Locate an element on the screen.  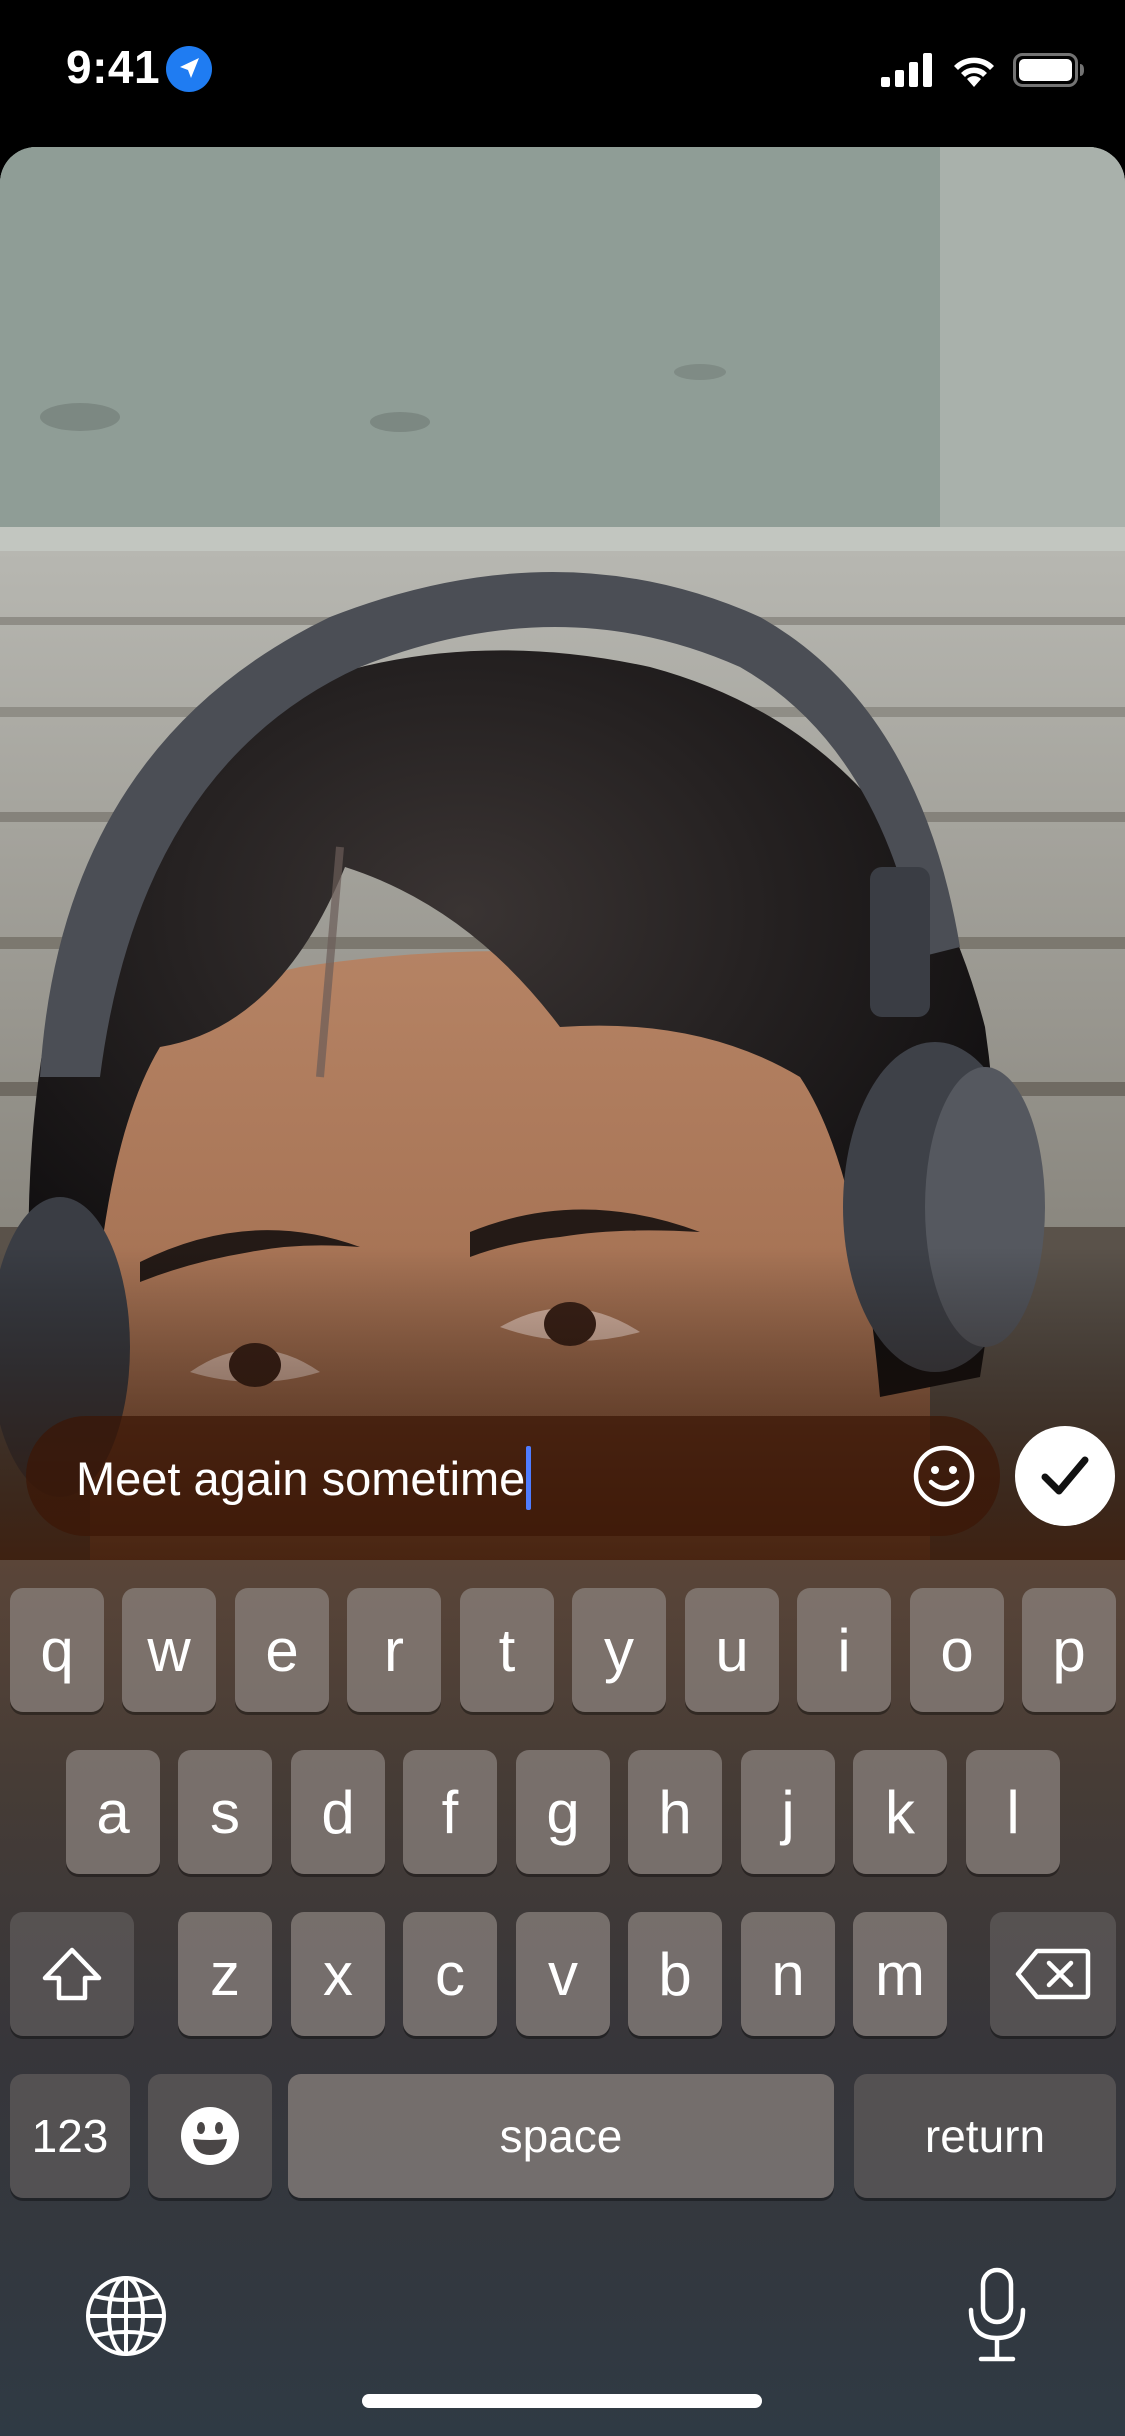
key-j: j is located at coordinates (788, 1812).